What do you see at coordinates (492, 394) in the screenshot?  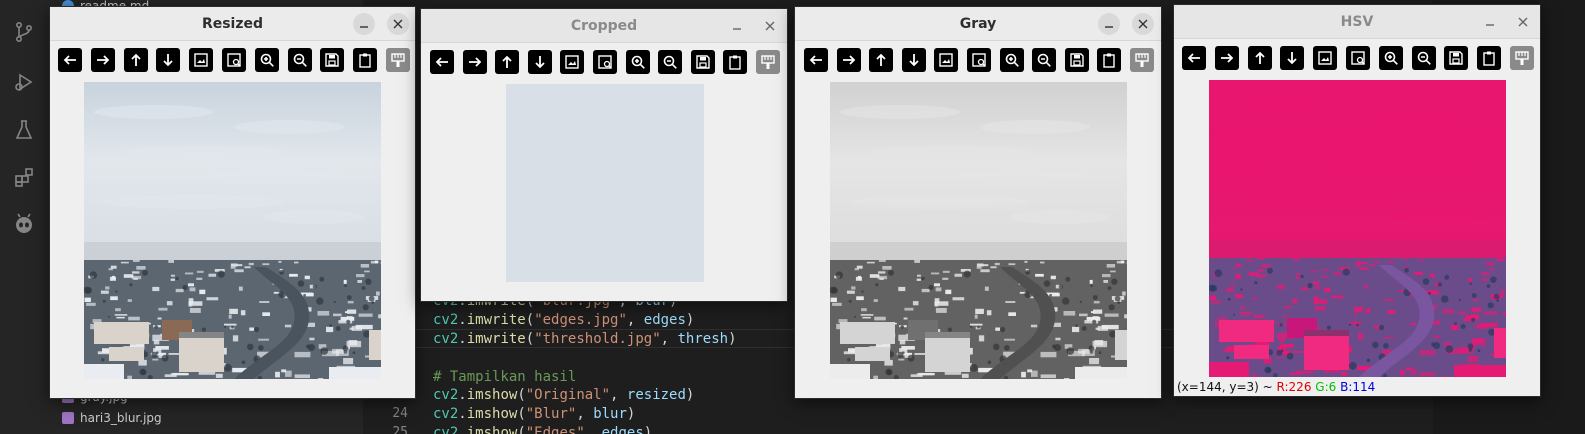 I see `code-token: imshow` at bounding box center [492, 394].